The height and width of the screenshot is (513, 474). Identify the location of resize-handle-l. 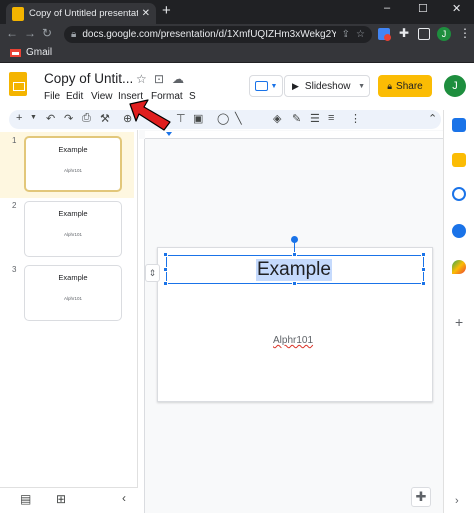
(165, 269).